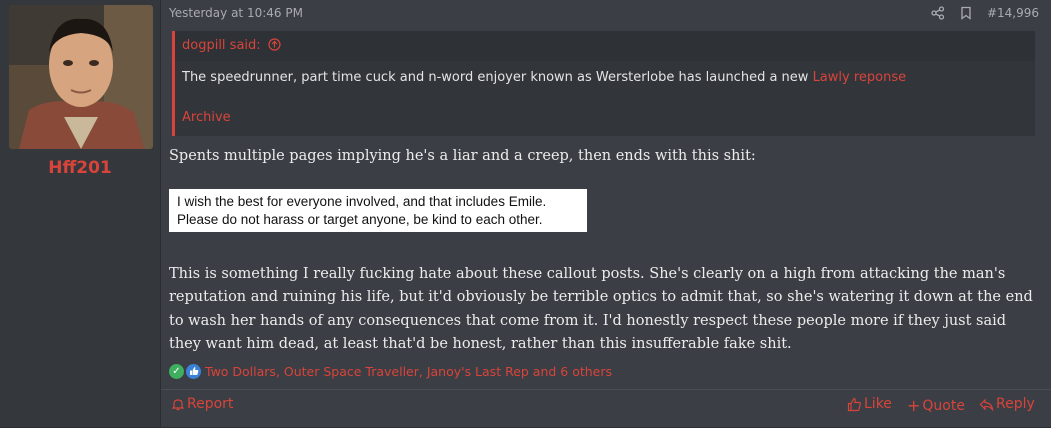 This screenshot has width=1051, height=428. What do you see at coordinates (966, 13) in the screenshot?
I see `bookmark-icon` at bounding box center [966, 13].